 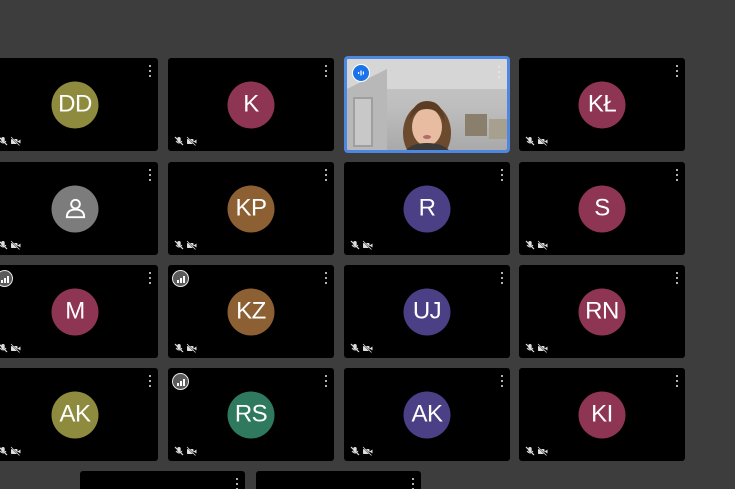 I want to click on participant-initials: KP, so click(x=251, y=208).